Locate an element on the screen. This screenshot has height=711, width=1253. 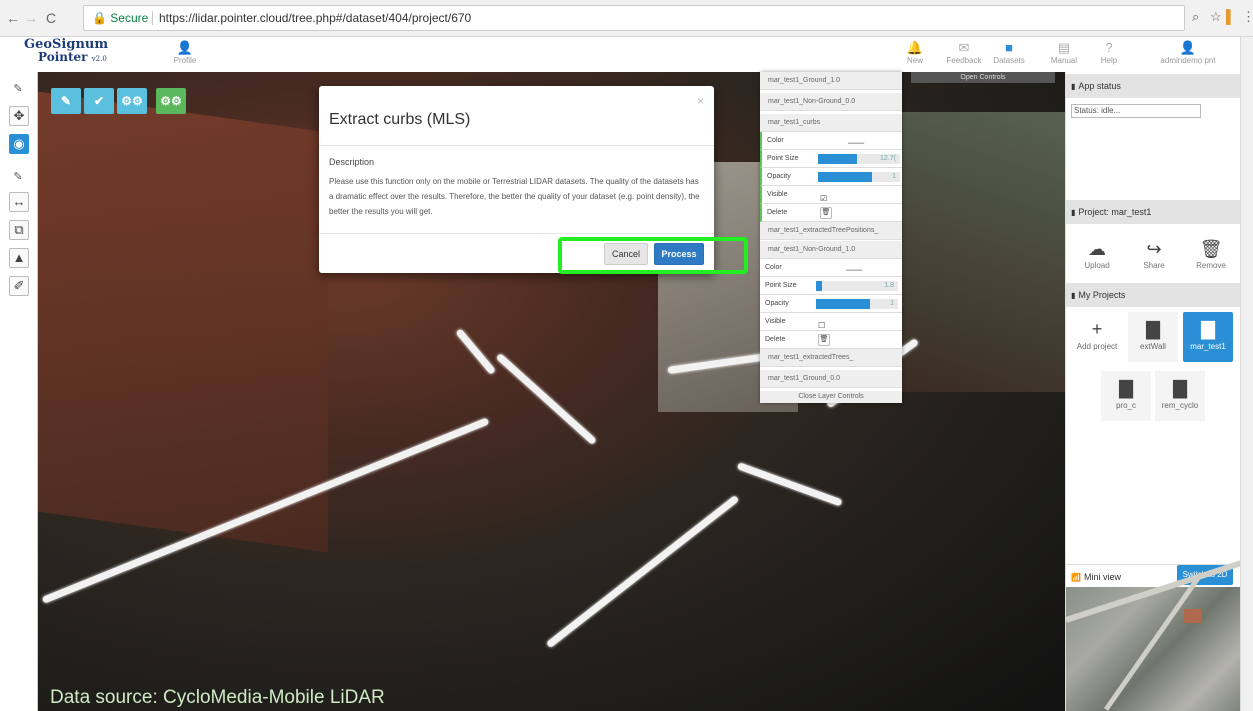
check-tool-button: ✔ is located at coordinates (99, 101).